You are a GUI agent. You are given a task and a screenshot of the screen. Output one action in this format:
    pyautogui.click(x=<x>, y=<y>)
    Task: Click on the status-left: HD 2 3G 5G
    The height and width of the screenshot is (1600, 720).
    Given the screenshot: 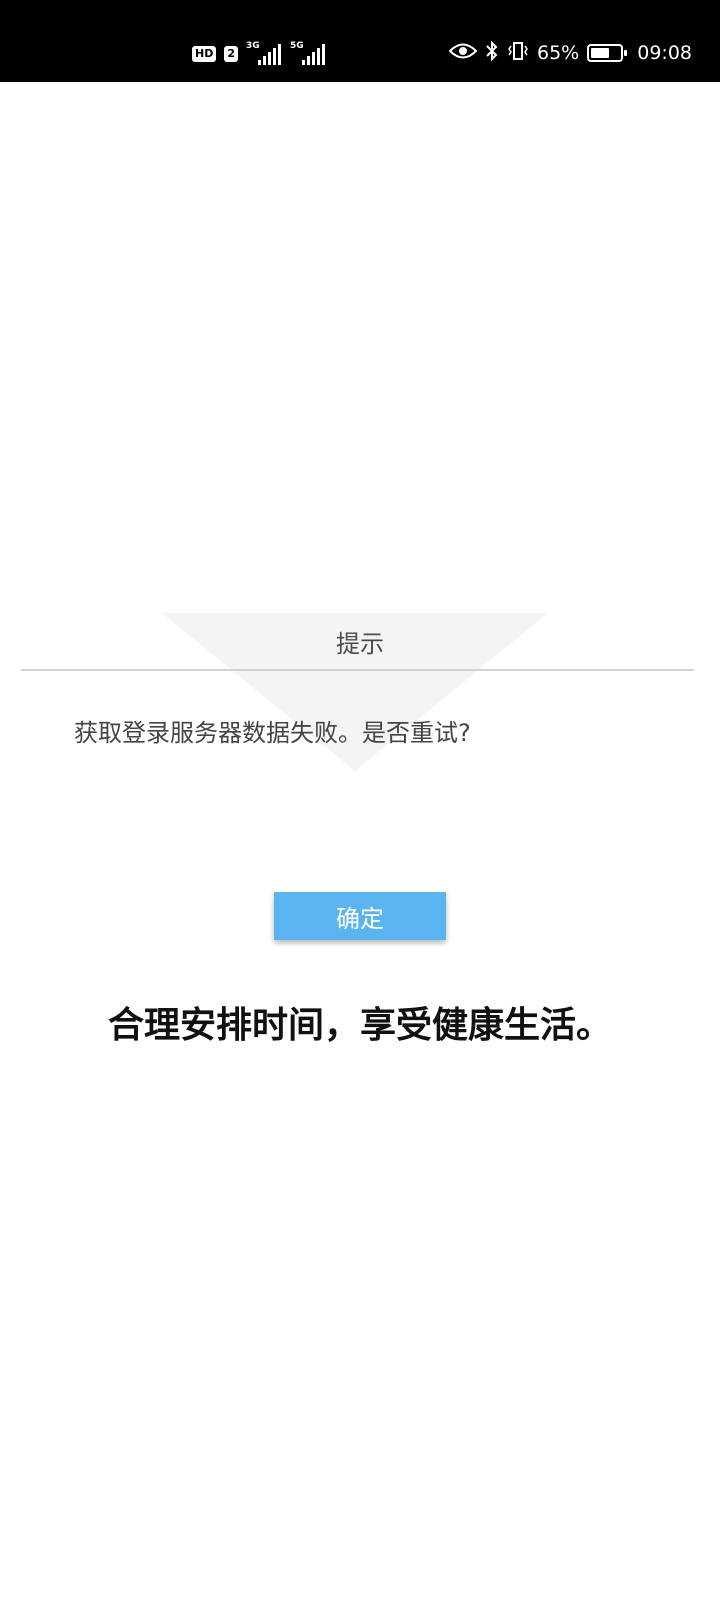 What is the action you would take?
    pyautogui.click(x=259, y=54)
    